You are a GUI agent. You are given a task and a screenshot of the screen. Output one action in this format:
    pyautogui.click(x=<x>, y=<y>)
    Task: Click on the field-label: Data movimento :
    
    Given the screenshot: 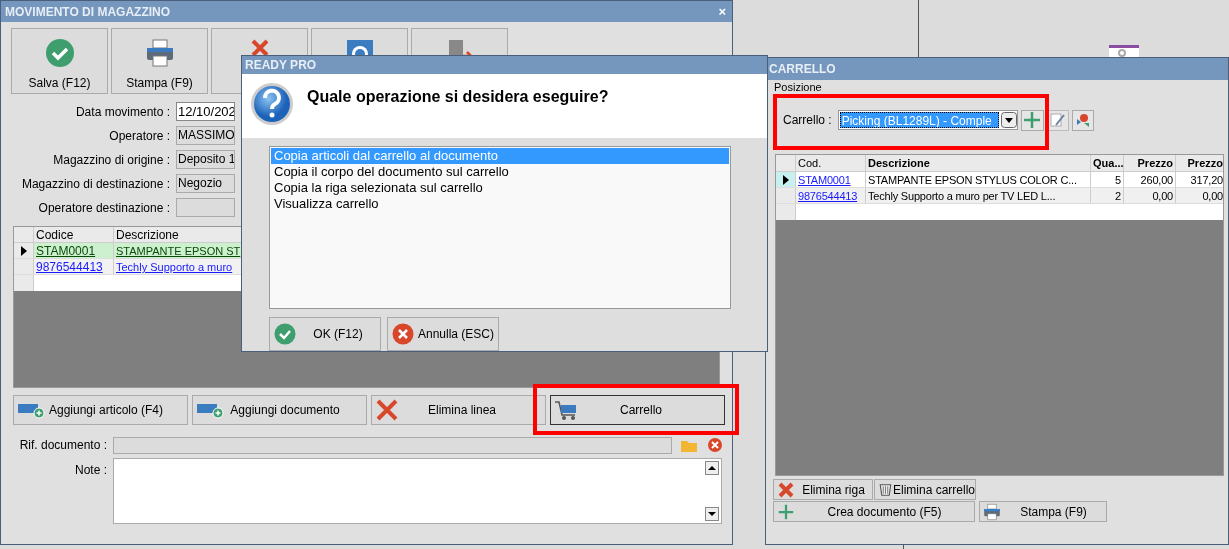 What is the action you would take?
    pyautogui.click(x=122, y=112)
    